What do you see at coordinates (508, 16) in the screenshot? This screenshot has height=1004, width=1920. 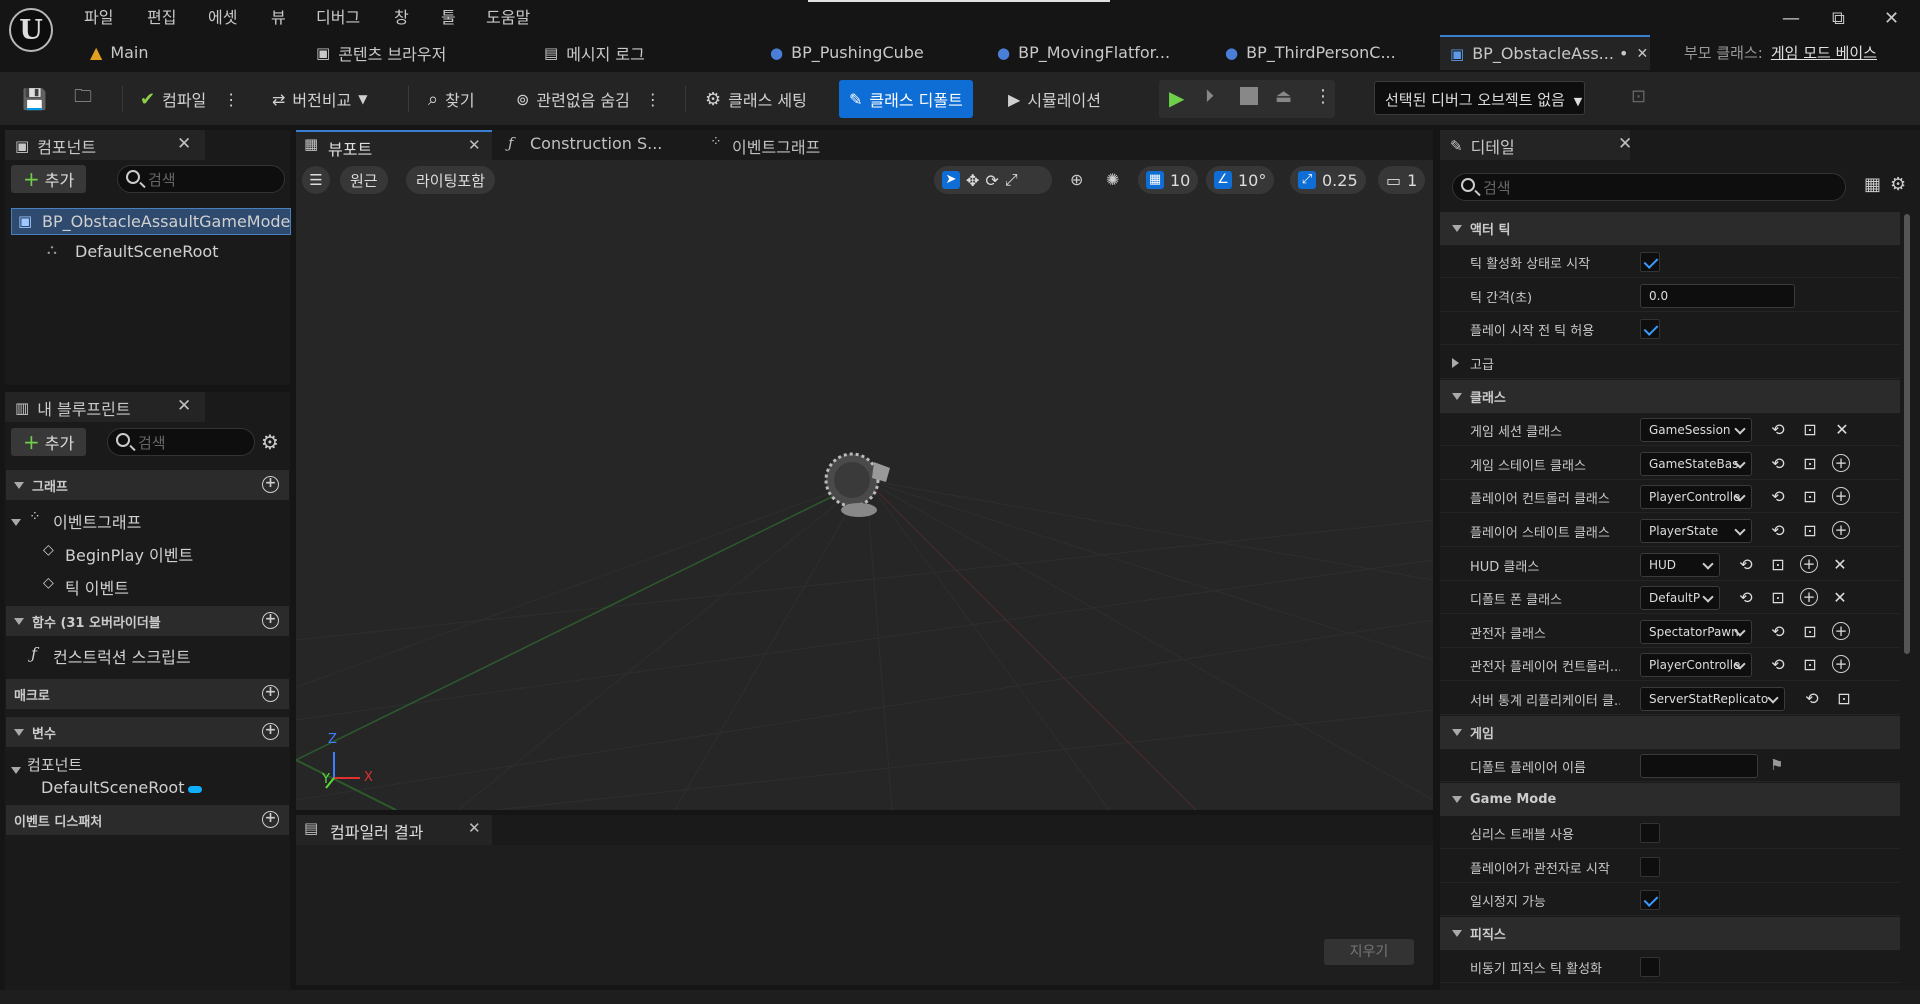 I see `menu-help: 도움말` at bounding box center [508, 16].